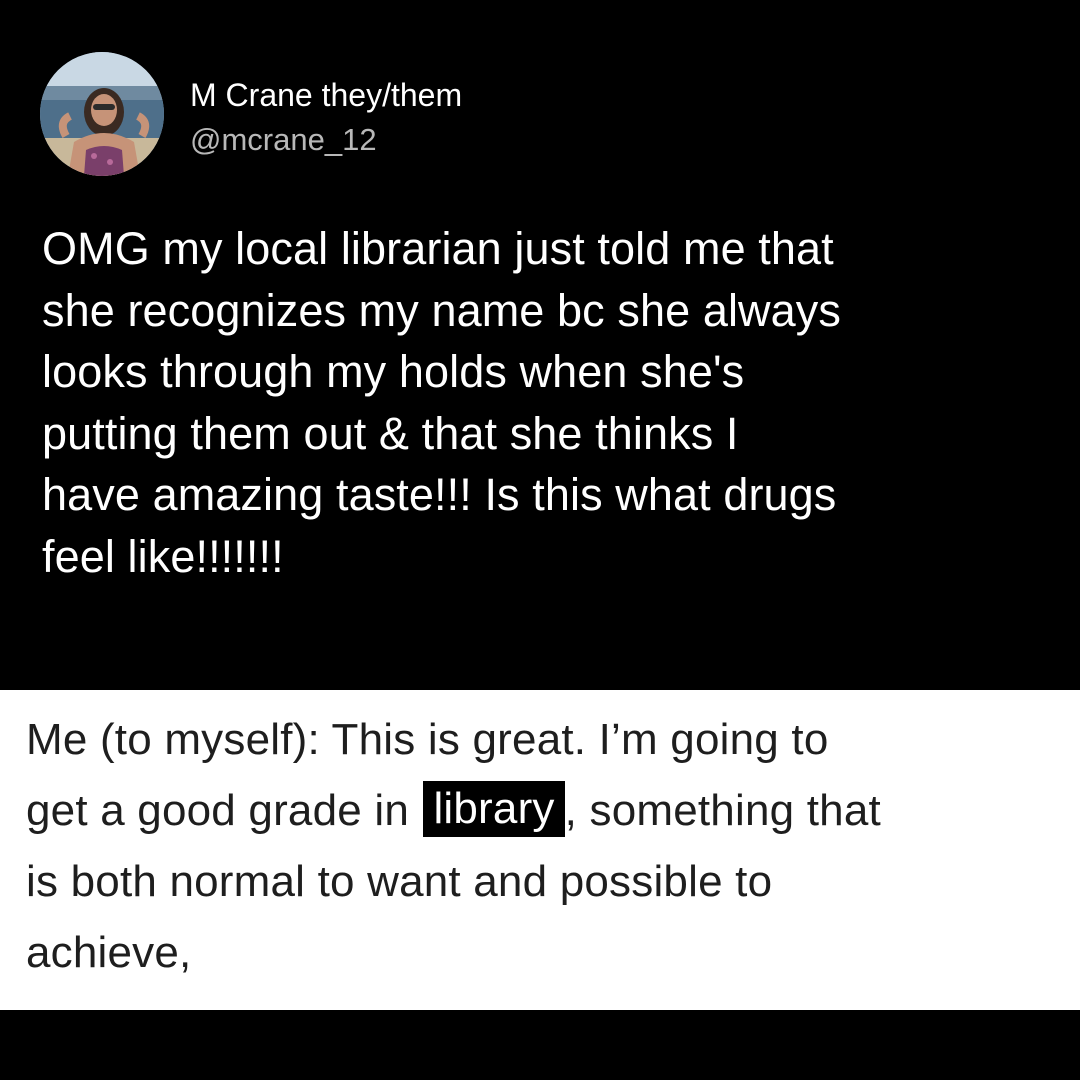 The image size is (1080, 1080). What do you see at coordinates (283, 140) in the screenshot?
I see `user-handle: @mcrane_12` at bounding box center [283, 140].